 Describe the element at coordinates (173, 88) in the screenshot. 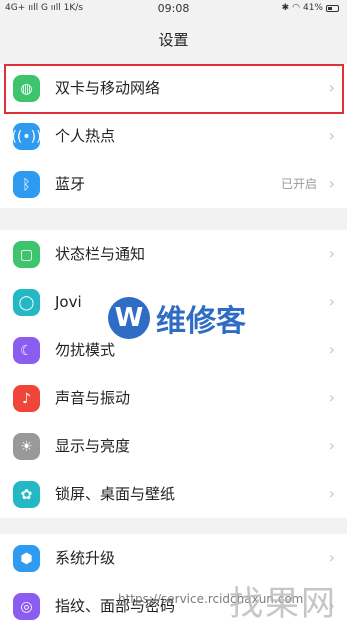

I see `settings-item-dual-sim: ◍ 双卡与移动网络 ›` at that location.